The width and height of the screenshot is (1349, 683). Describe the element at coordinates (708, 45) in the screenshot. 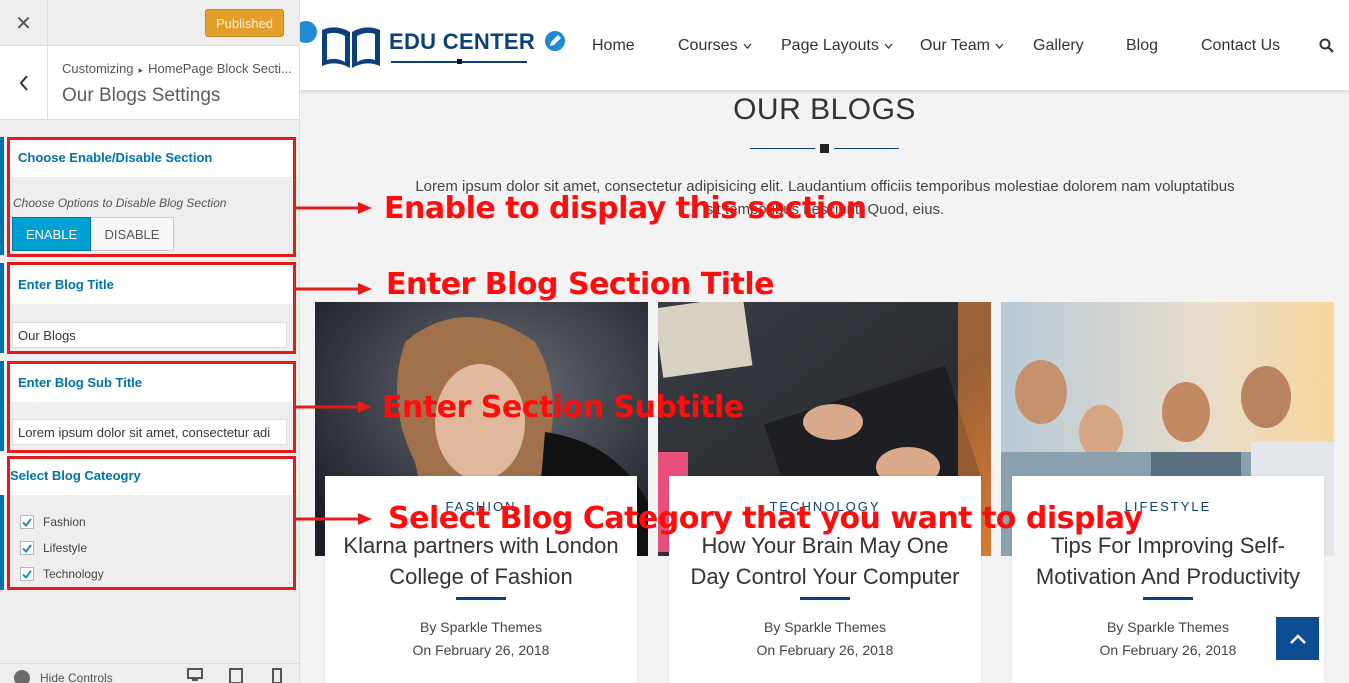

I see `nav-label: Courses` at that location.